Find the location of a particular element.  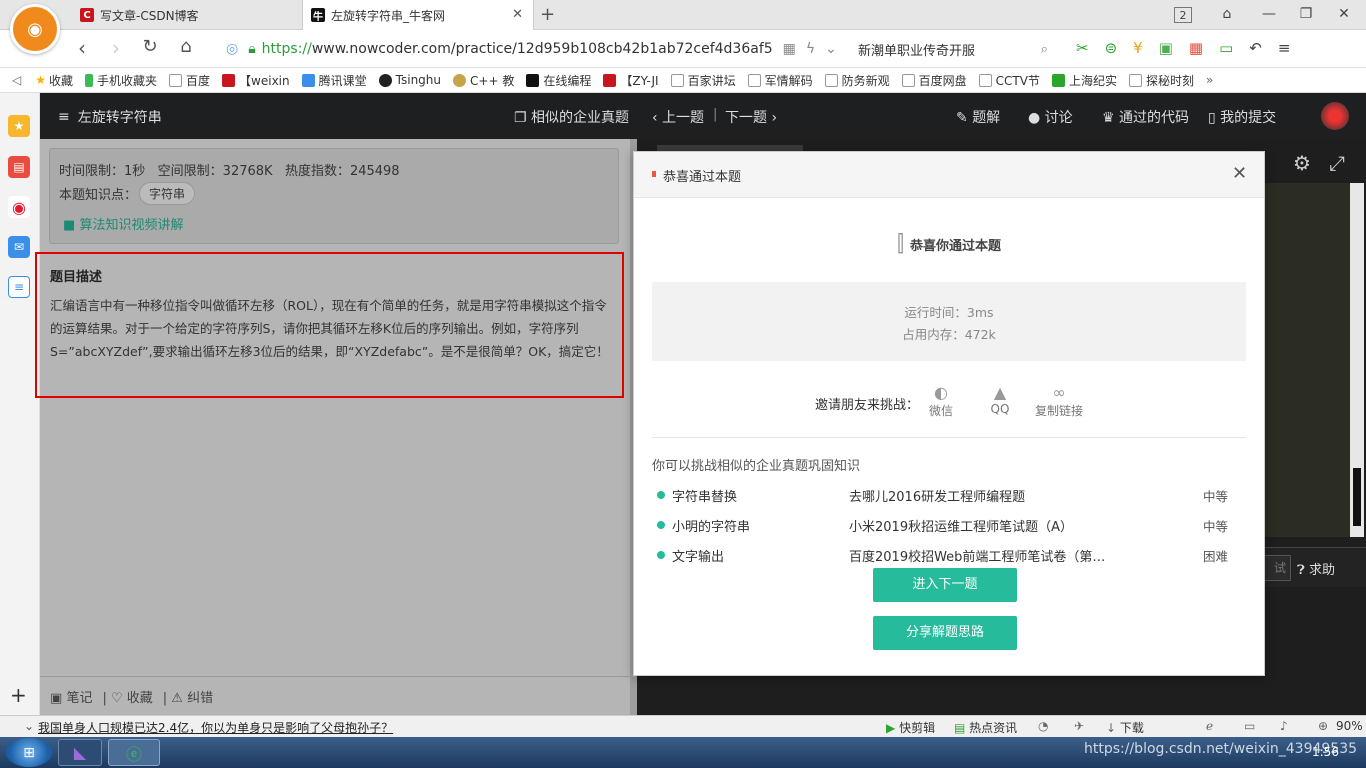

similar-link: ❐ 相似的企业真题 is located at coordinates (571, 117).